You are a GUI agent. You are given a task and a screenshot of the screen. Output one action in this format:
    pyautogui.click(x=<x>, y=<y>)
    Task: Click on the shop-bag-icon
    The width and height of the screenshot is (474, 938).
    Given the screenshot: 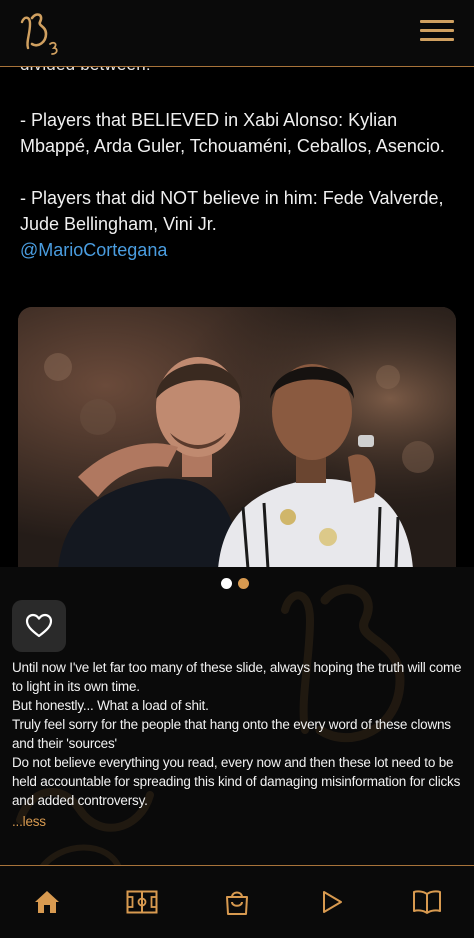 What is the action you would take?
    pyautogui.click(x=236, y=903)
    